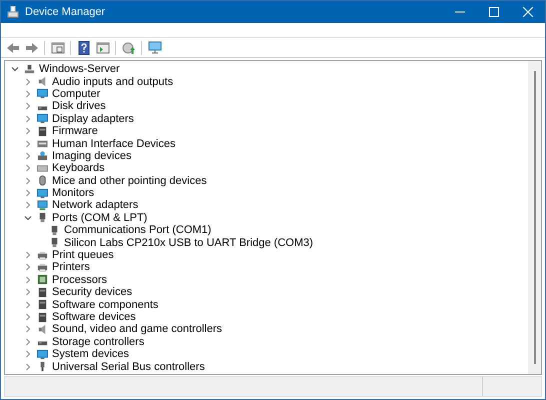 The image size is (546, 400). Describe the element at coordinates (83, 255) in the screenshot. I see `tree-item: Print queues` at that location.